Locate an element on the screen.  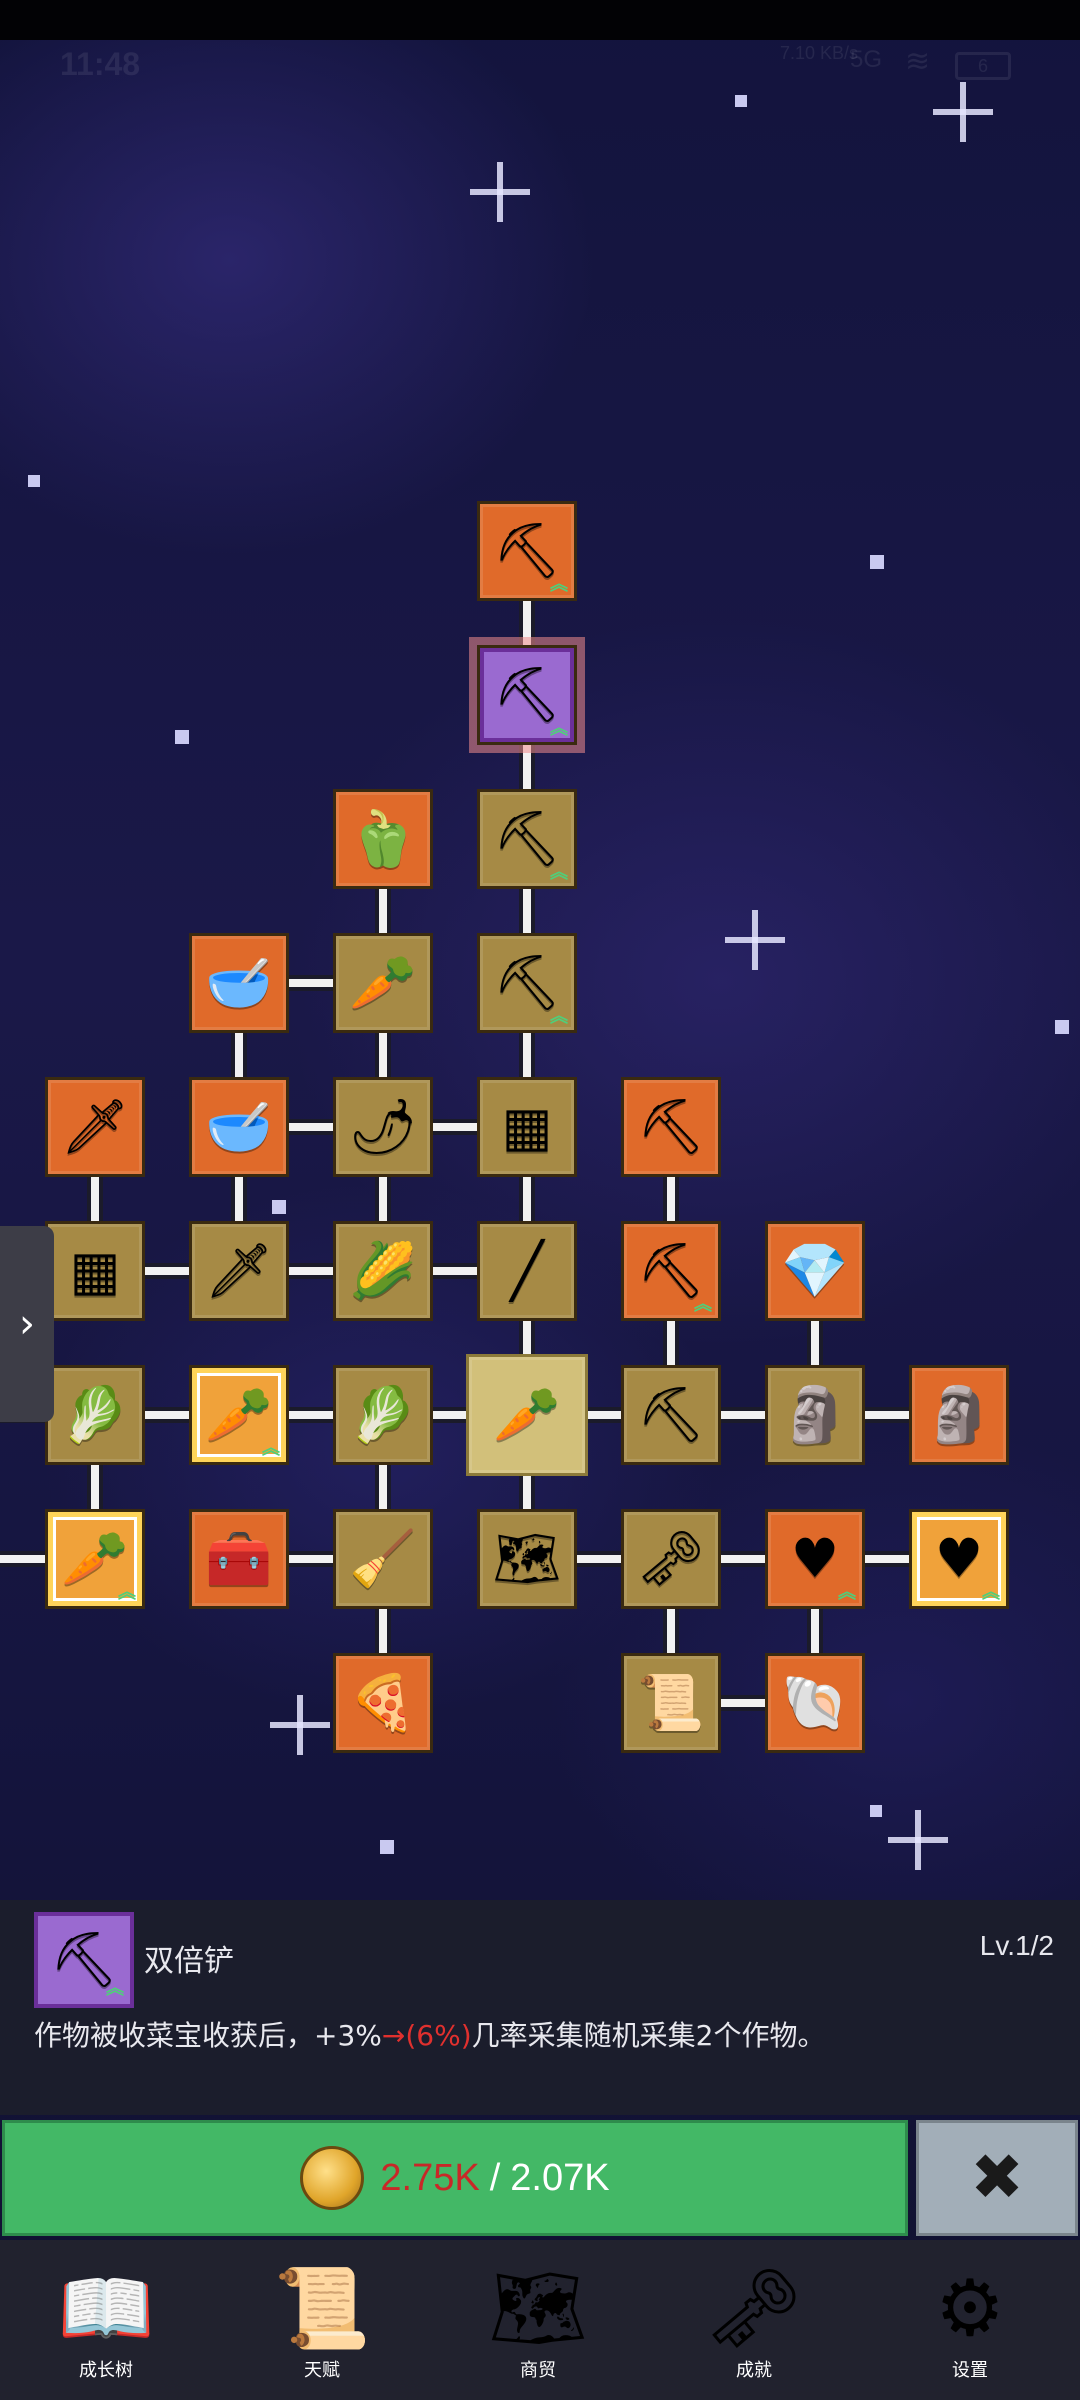
skill-node-carrot-rare-1: 🥕 ︽ is located at coordinates (239, 1415).